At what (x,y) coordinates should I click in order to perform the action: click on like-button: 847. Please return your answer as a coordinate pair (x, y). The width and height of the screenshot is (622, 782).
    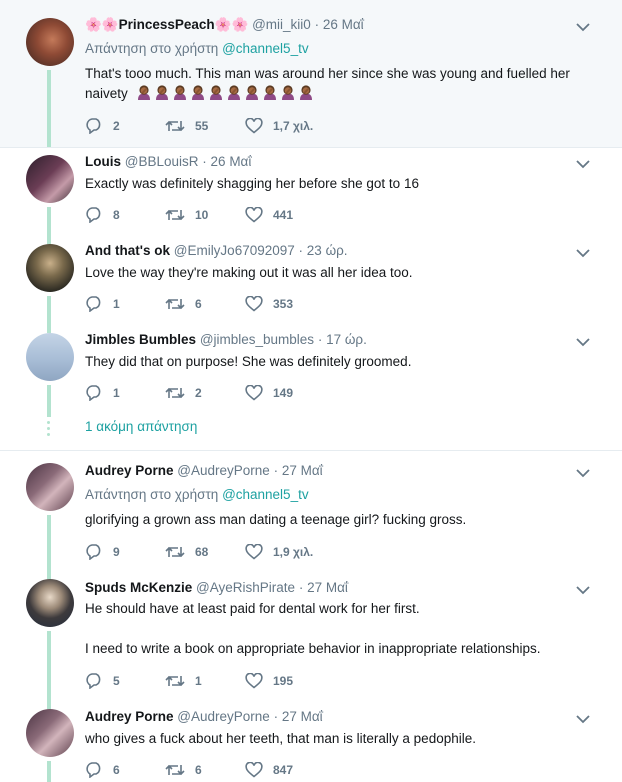
    Looking at the image, I should click on (269, 770).